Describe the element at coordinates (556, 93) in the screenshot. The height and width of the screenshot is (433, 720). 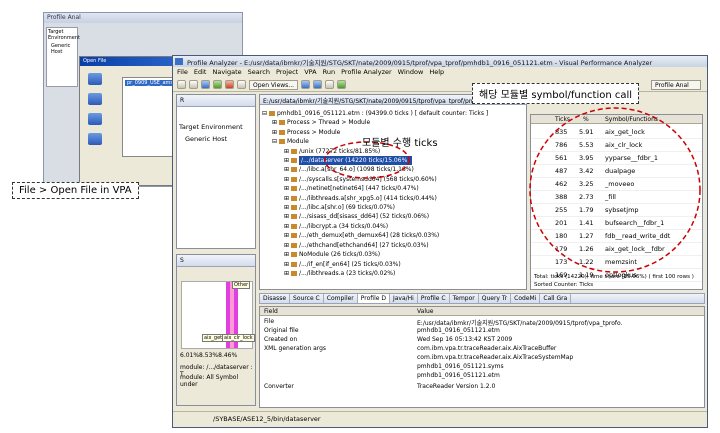
I see `annotation-symbol-call: 해당 모듈별 symbol/function call` at that location.